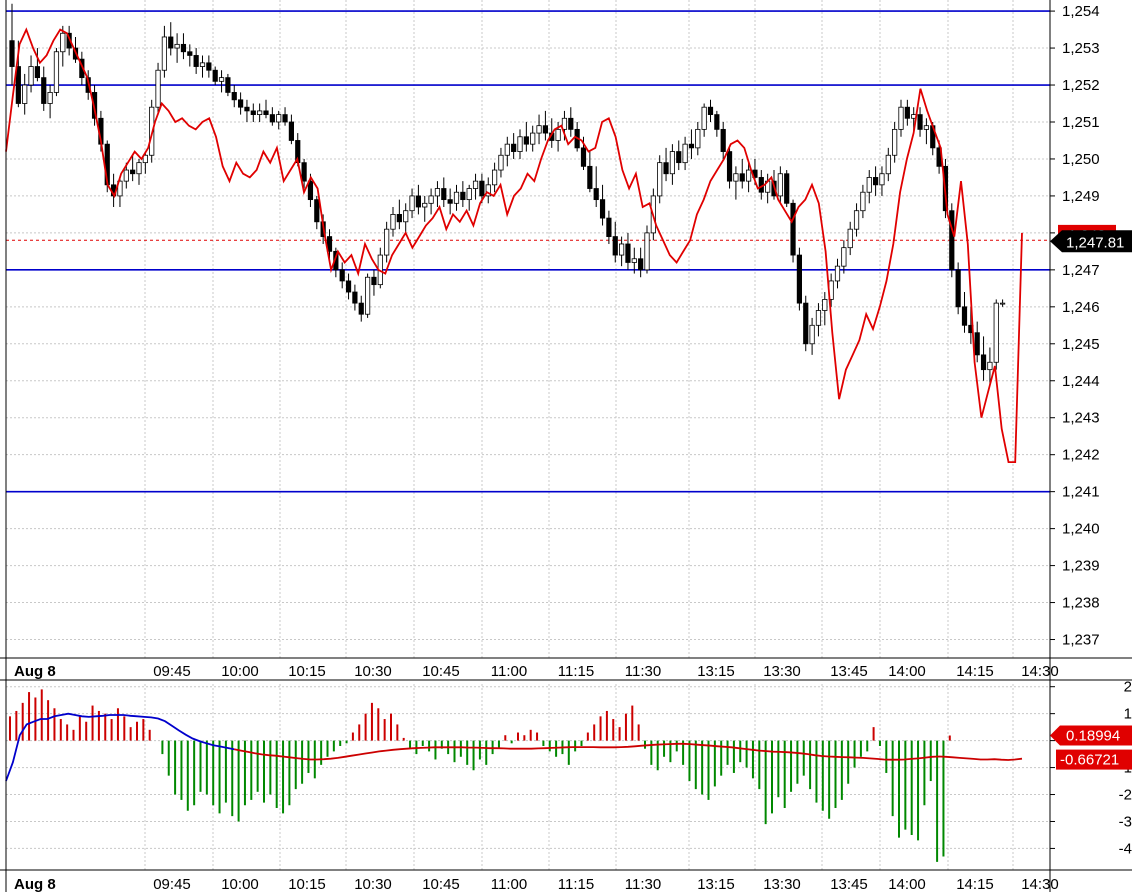 This screenshot has width=1132, height=892. Describe the element at coordinates (782, 671) in the screenshot. I see `price-time-label: 13:30` at that location.